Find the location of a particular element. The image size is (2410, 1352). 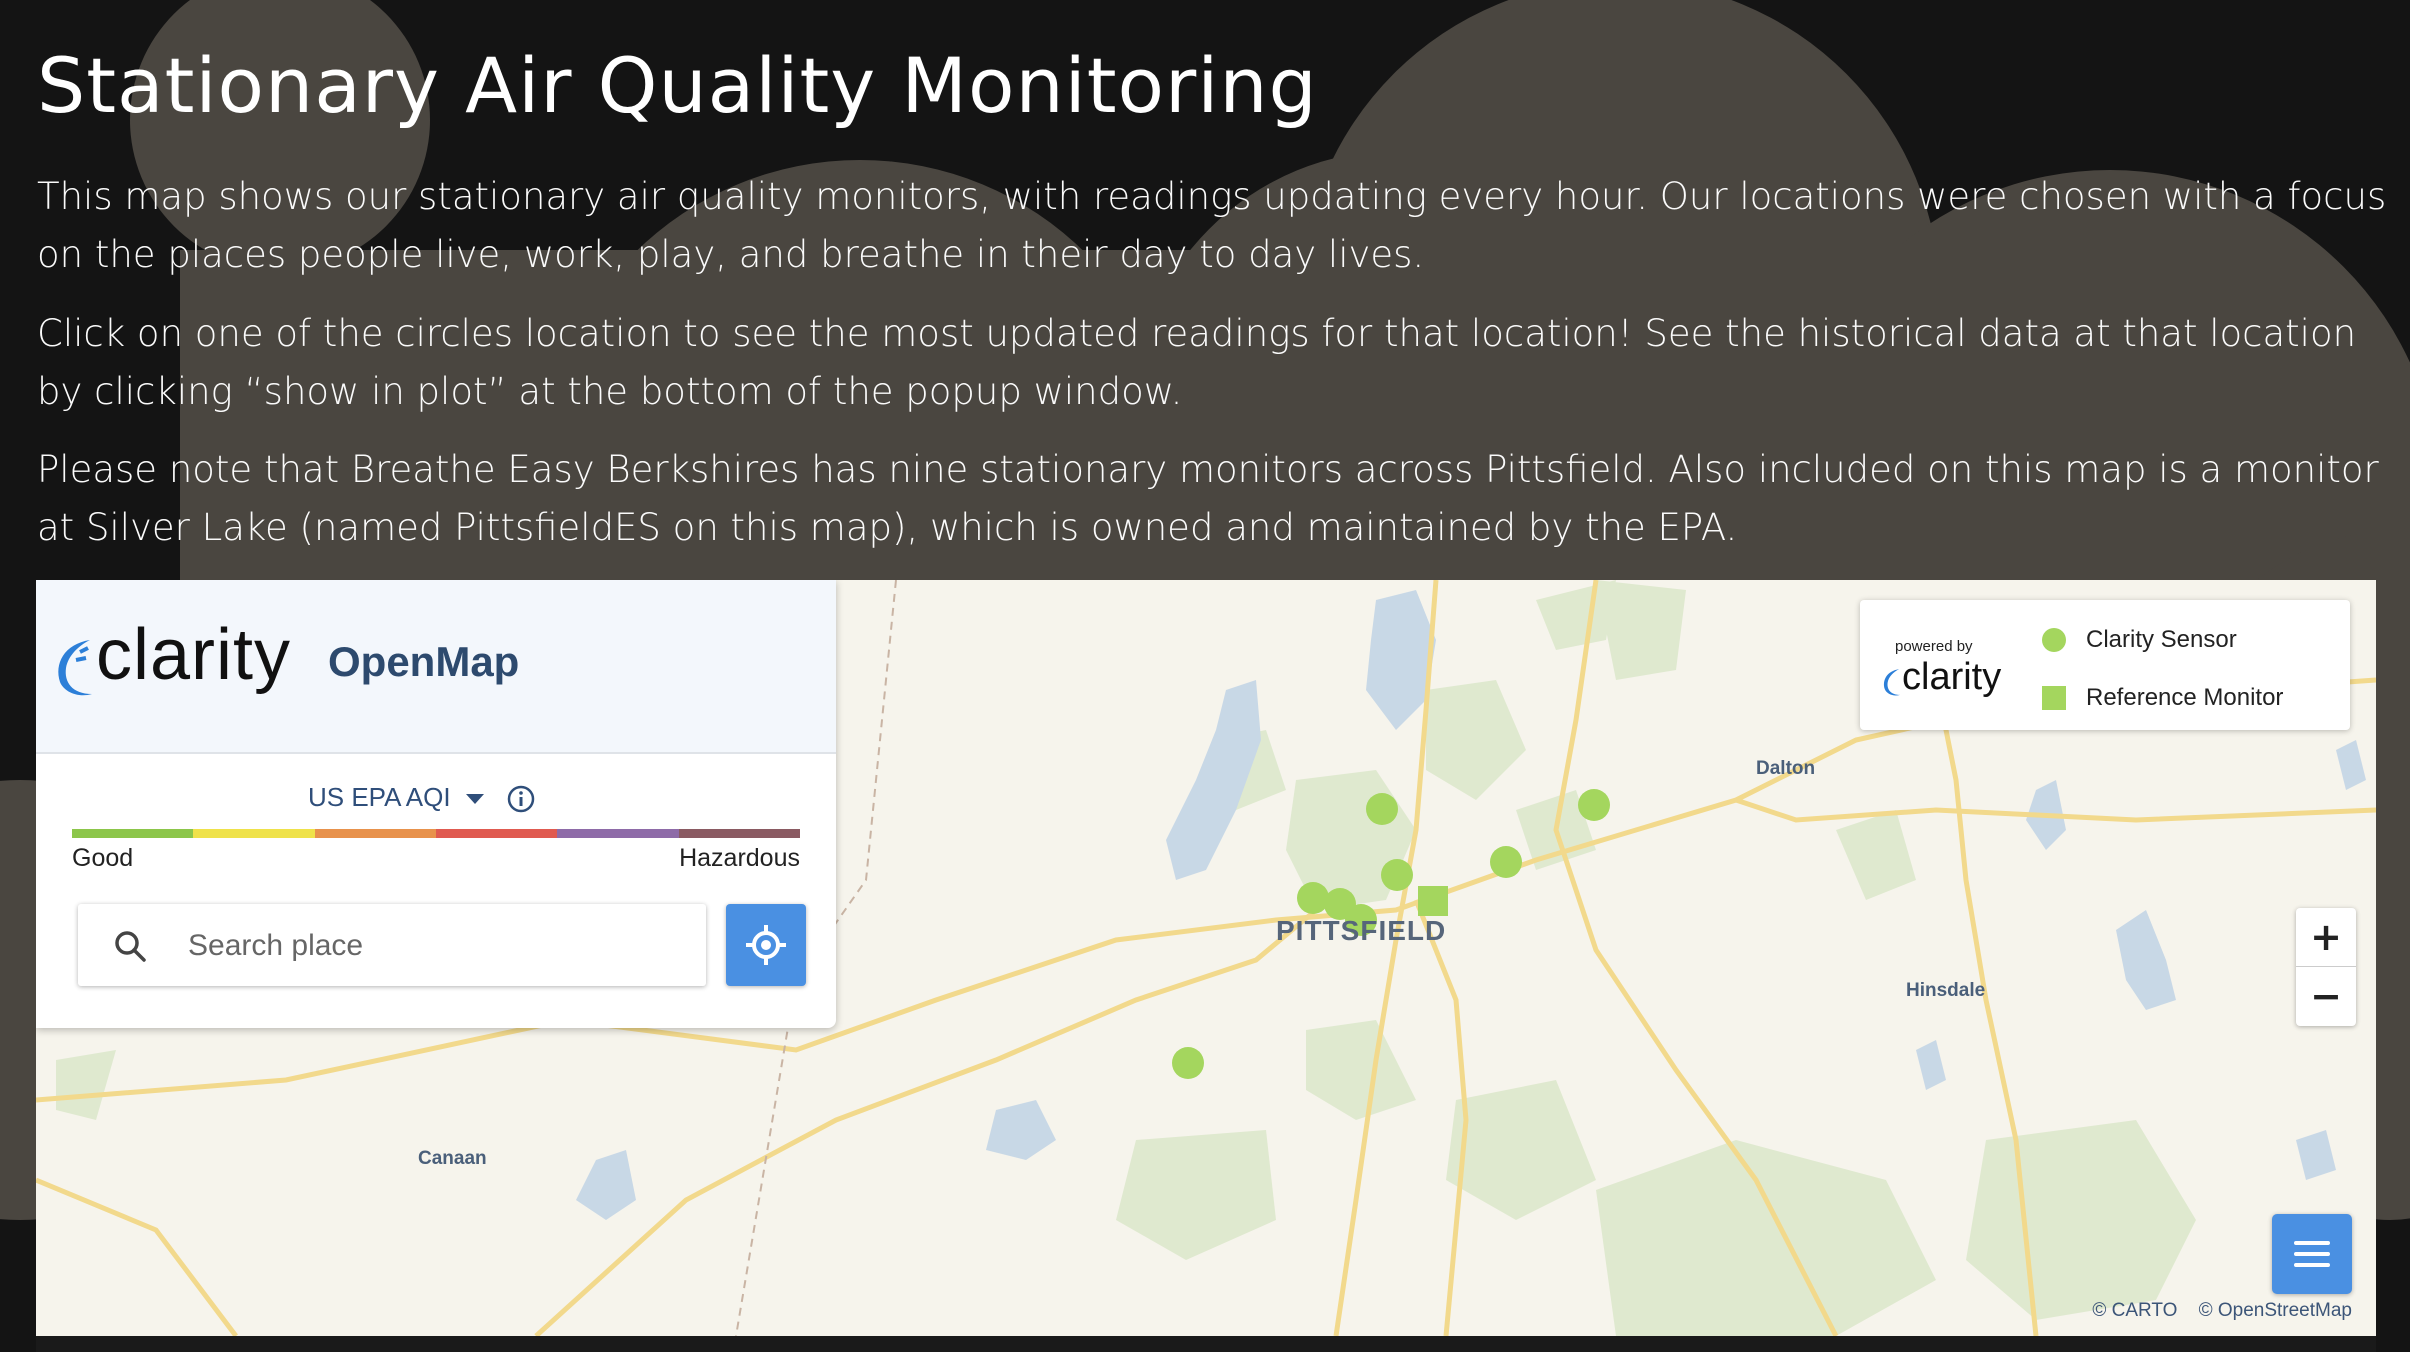

scale-low-label: Good is located at coordinates (103, 858).